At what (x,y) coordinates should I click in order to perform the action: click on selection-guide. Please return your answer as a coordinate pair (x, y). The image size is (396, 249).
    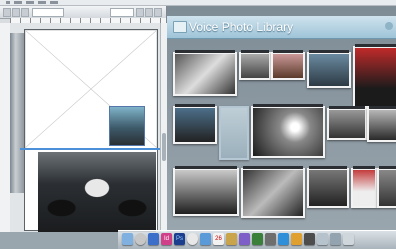
    Looking at the image, I should click on (95, 149).